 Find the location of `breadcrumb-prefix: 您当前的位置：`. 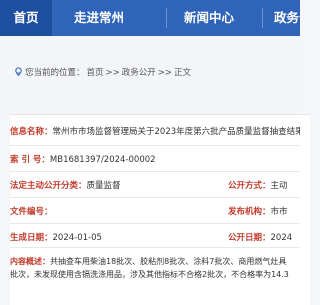

breadcrumb-prefix: 您当前的位置： is located at coordinates (55, 73).